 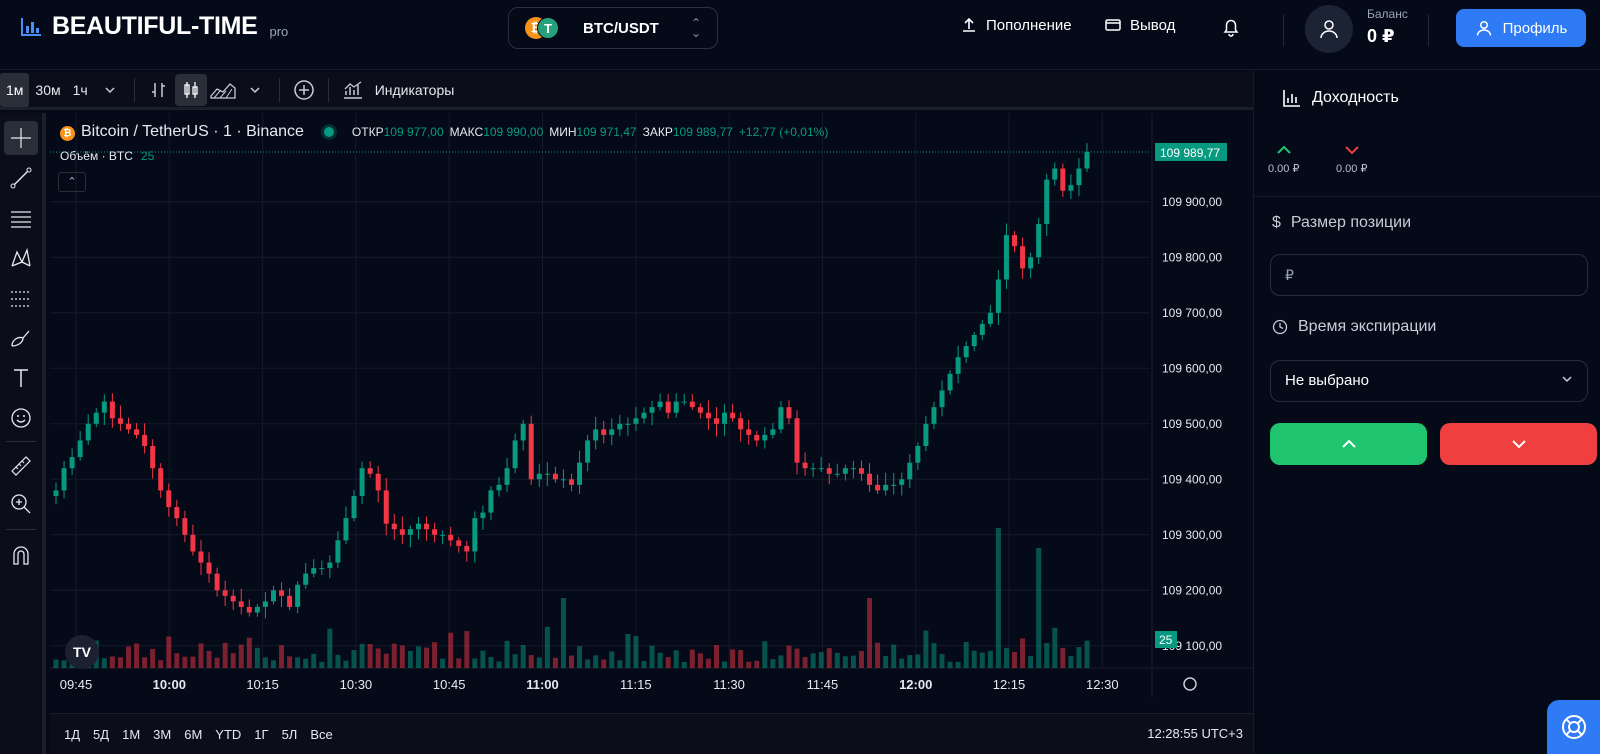 I want to click on ruler-icon, so click(x=21, y=466).